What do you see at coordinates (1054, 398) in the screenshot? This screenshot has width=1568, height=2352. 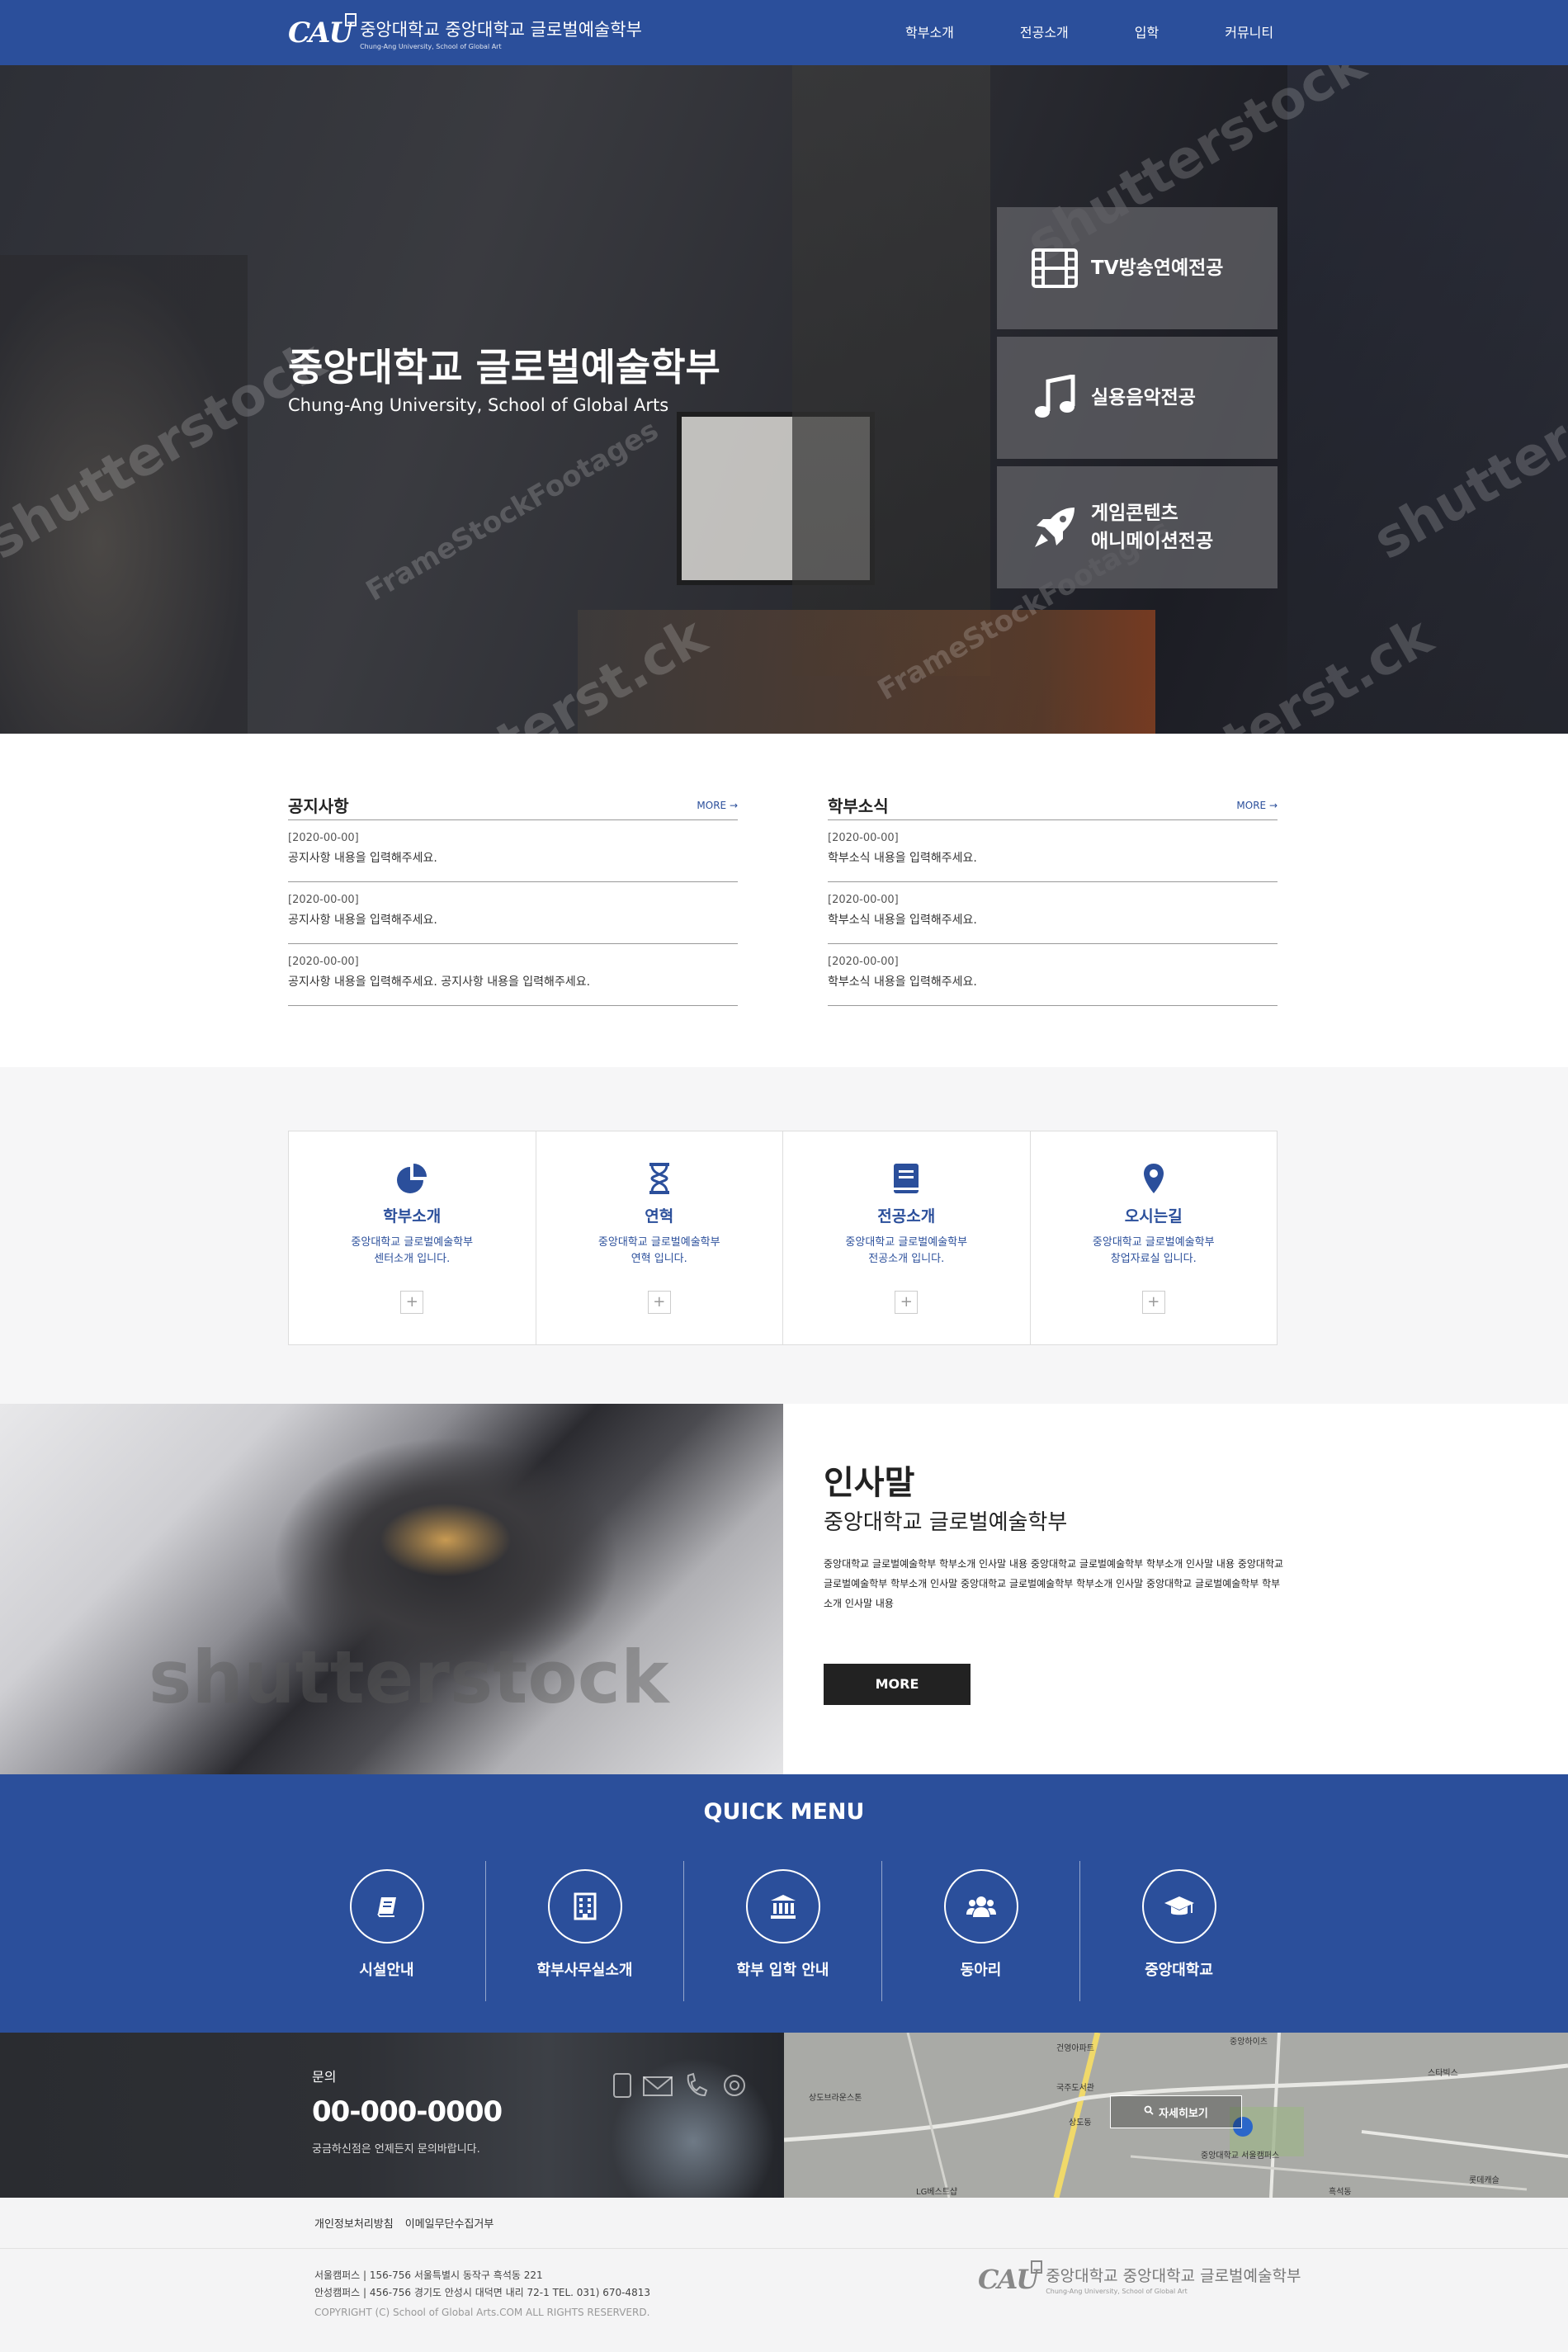 I see `music-note-icon` at bounding box center [1054, 398].